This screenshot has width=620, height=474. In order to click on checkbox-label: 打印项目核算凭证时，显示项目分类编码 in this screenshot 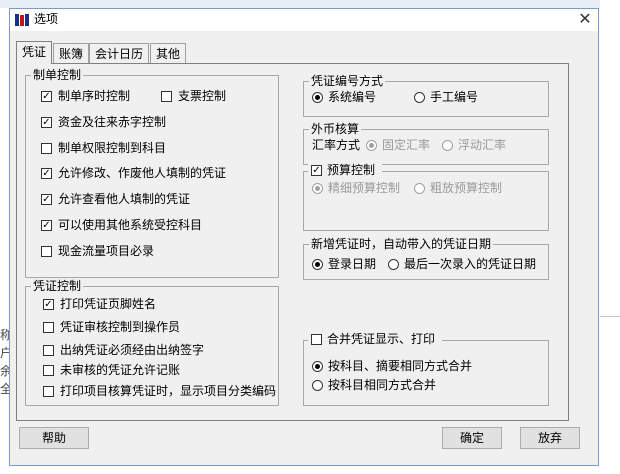, I will do `click(168, 391)`.